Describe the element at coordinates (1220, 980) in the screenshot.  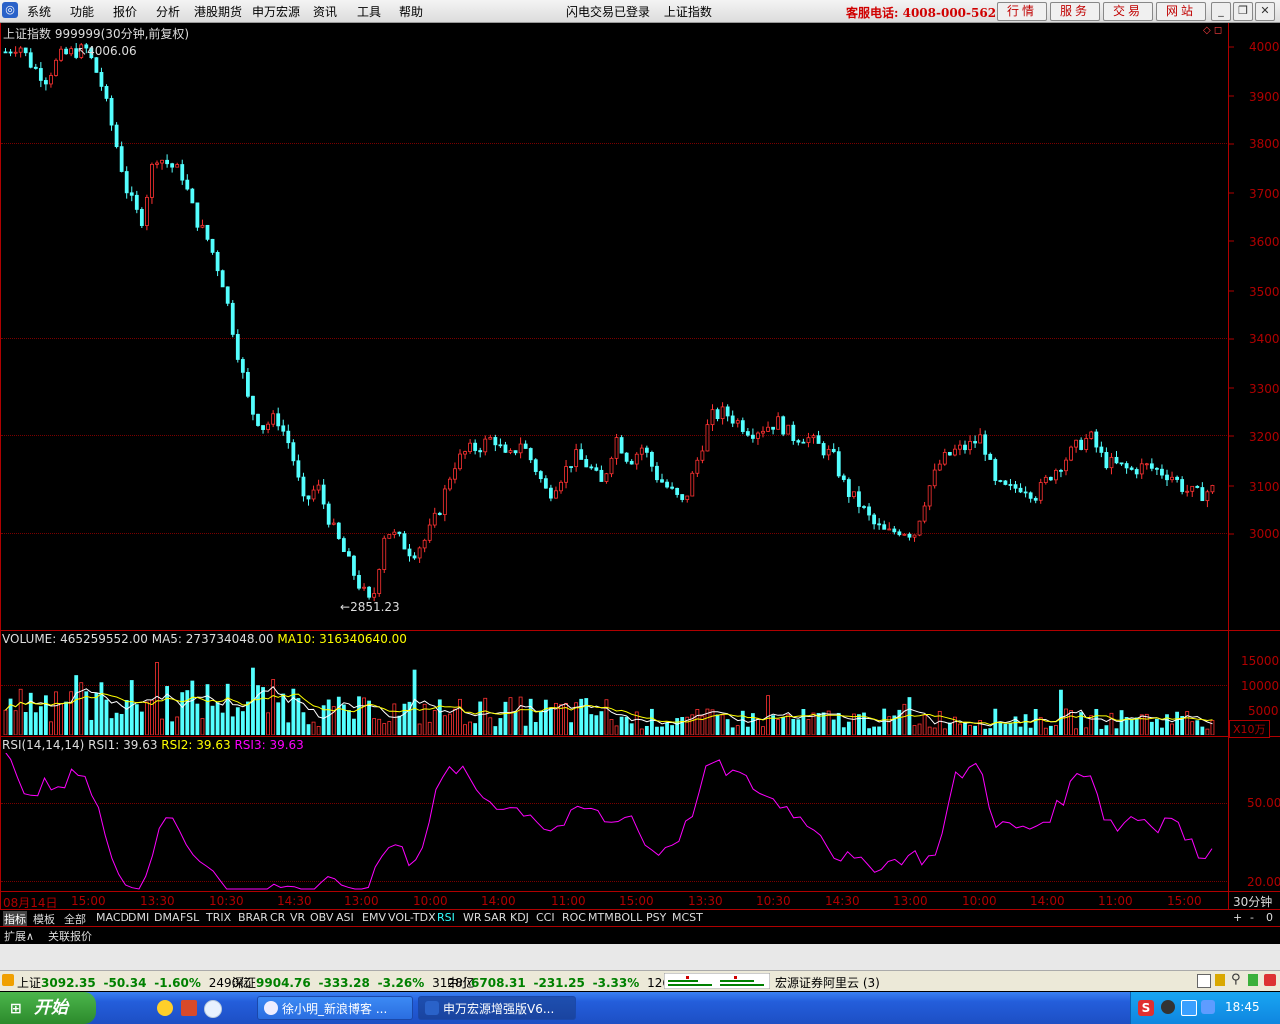
I see `lock-icon` at that location.